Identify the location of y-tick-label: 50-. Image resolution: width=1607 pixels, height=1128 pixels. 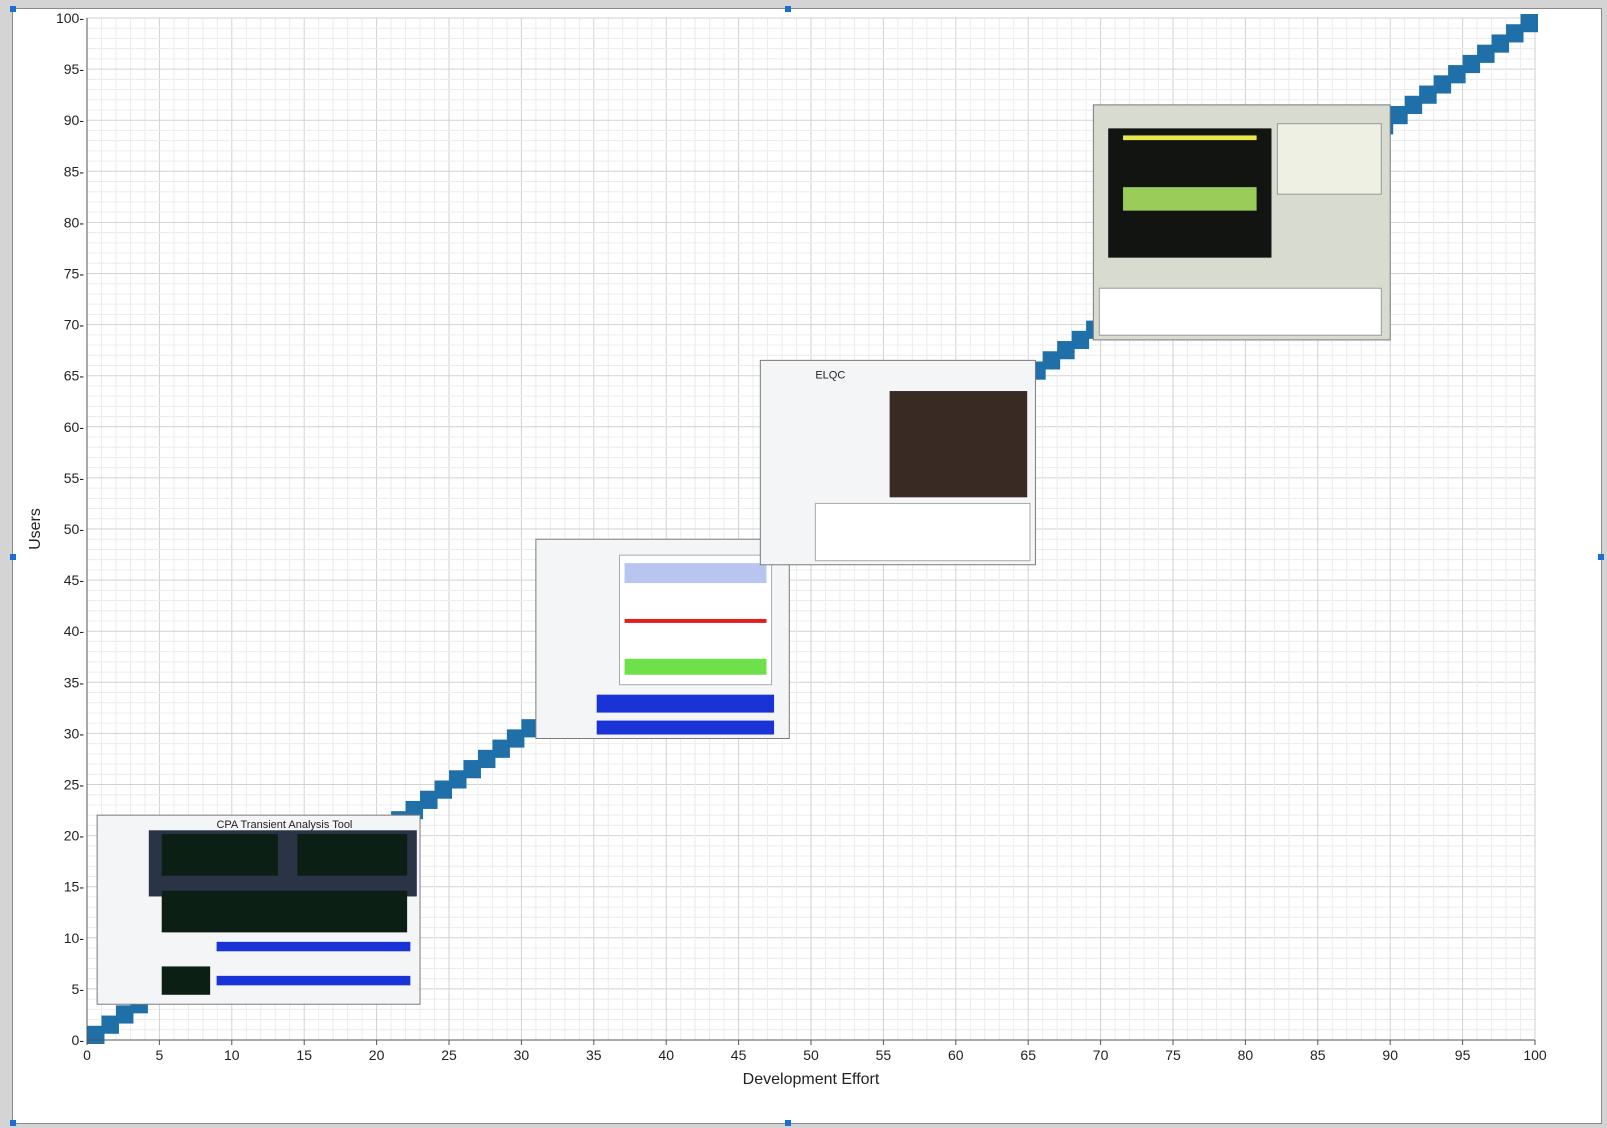
(74, 529).